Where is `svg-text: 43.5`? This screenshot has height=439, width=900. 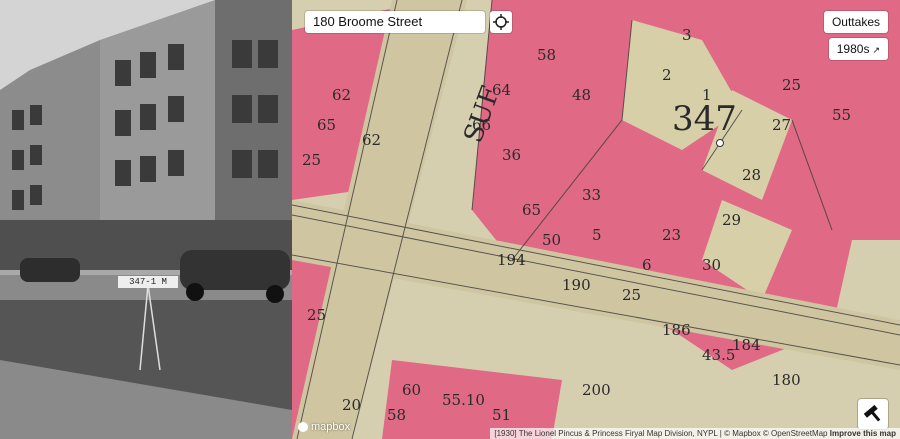 svg-text: 43.5 is located at coordinates (718, 355).